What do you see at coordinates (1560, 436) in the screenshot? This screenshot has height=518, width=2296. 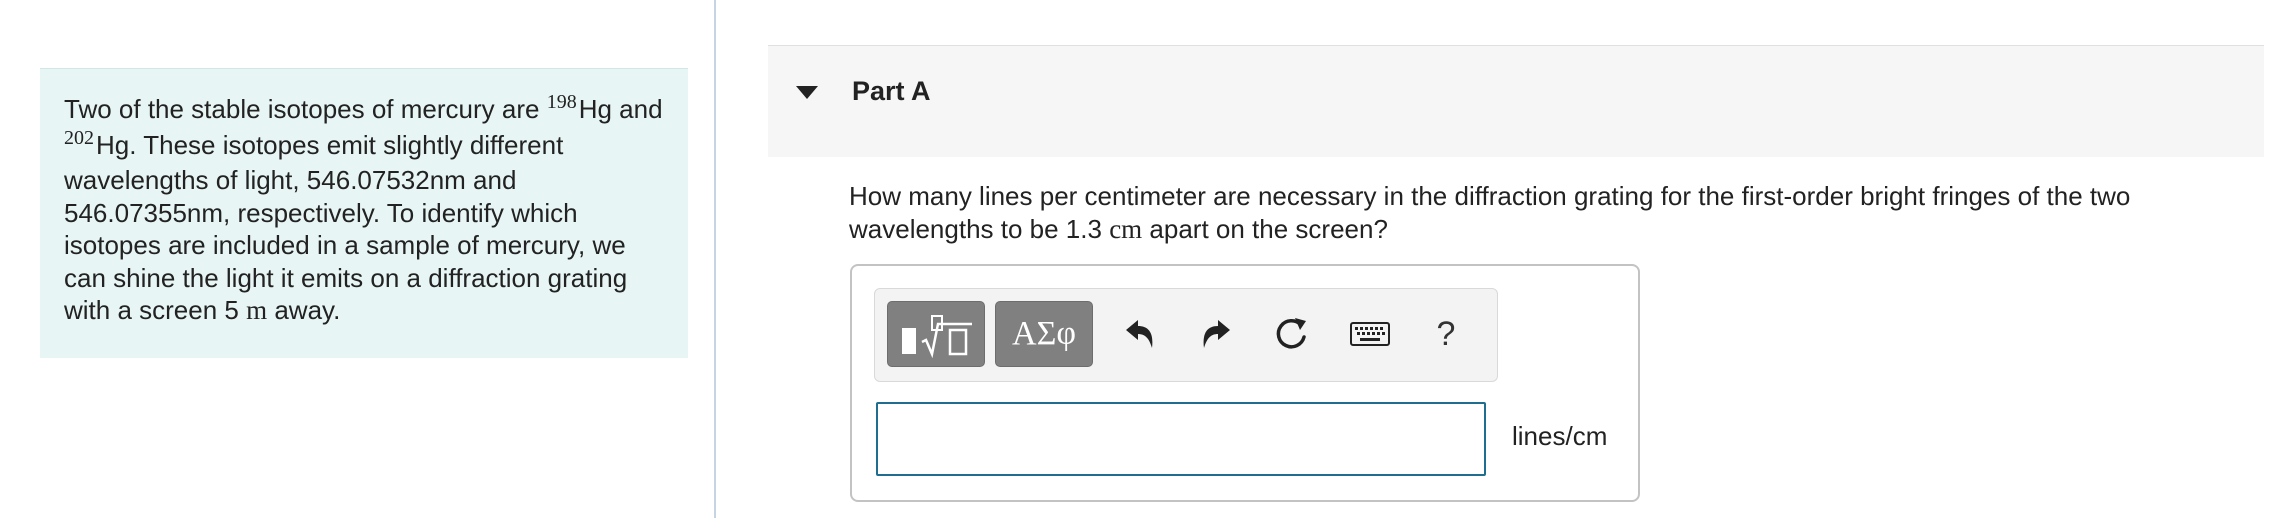 I see `answer-unit: lines/cm` at bounding box center [1560, 436].